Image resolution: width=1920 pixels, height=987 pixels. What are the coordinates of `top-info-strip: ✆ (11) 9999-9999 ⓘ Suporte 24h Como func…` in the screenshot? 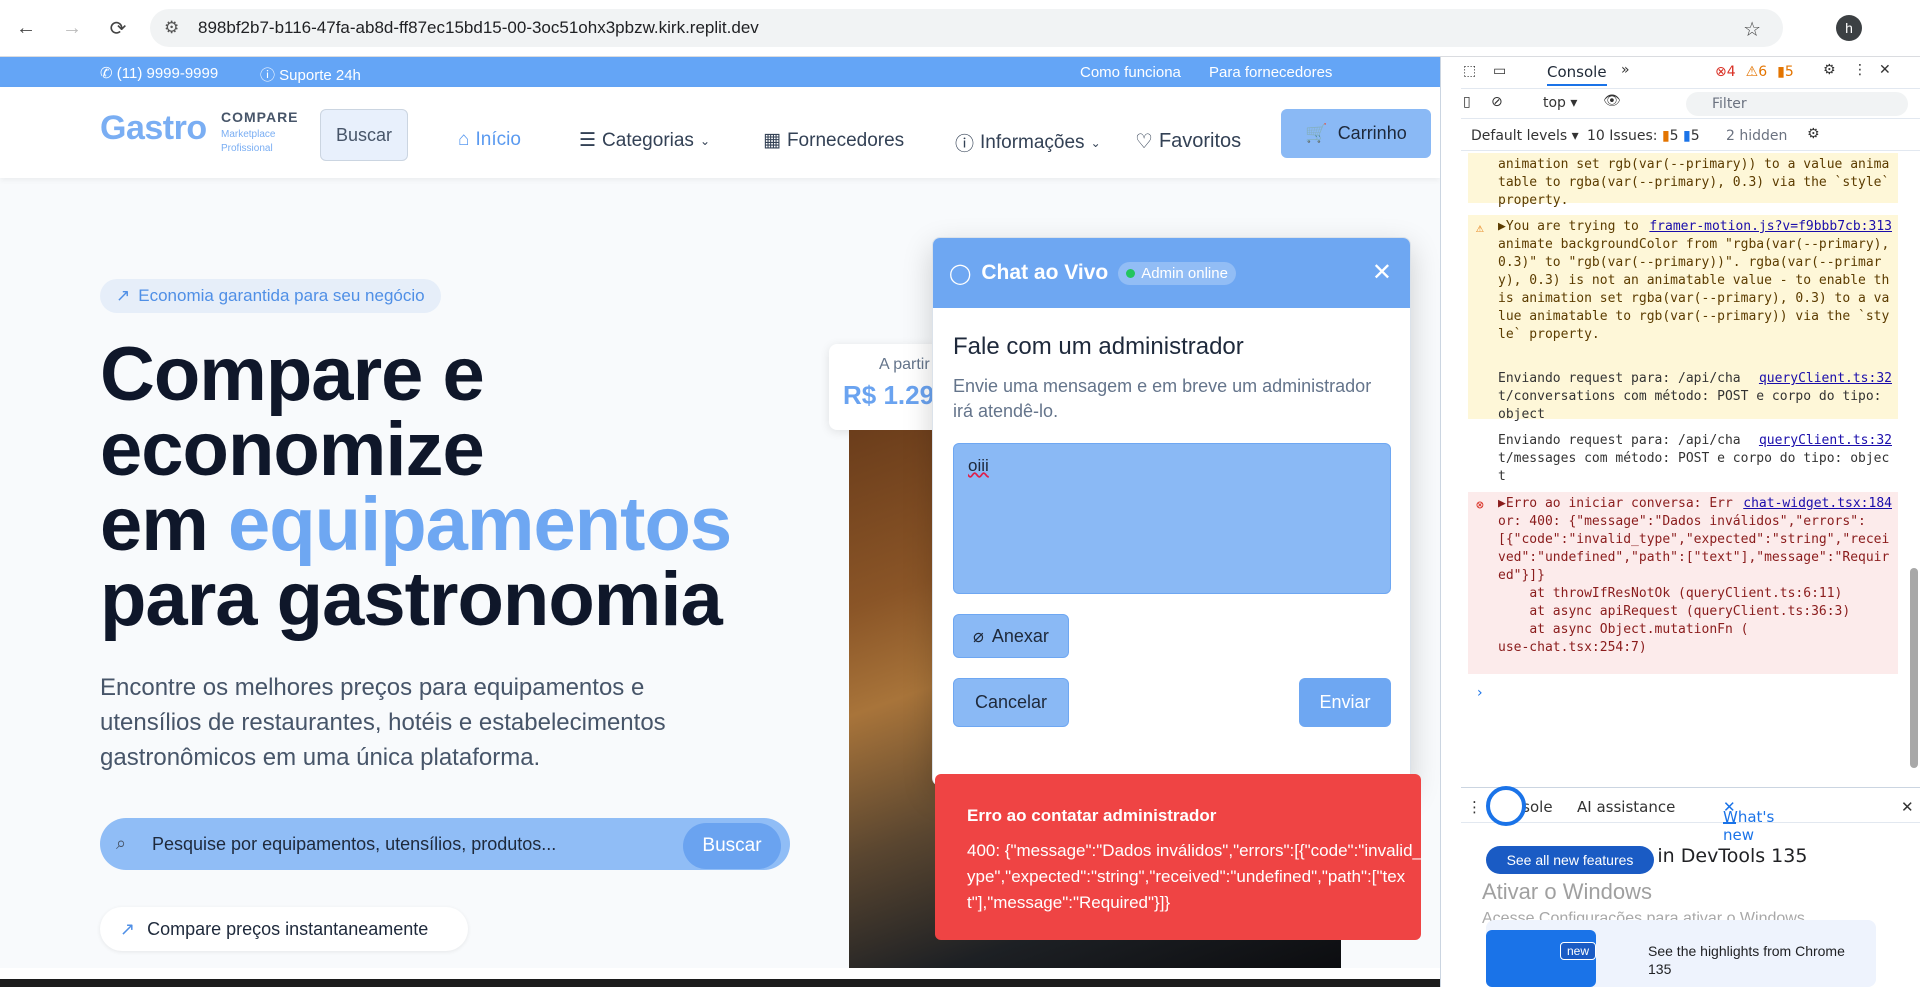 It's located at (720, 72).